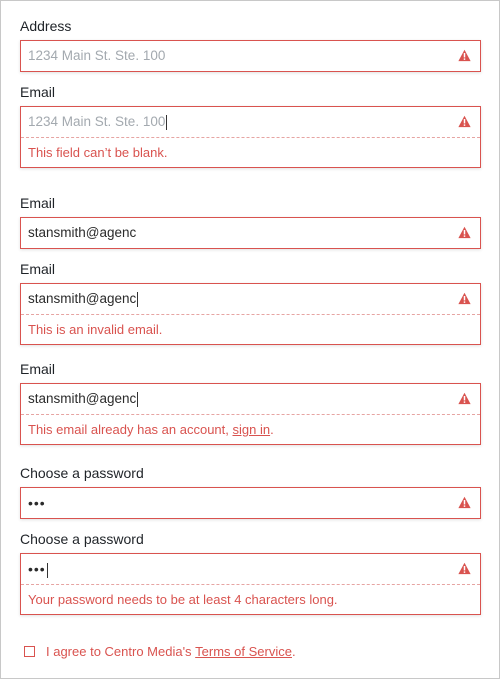 The image size is (500, 679). I want to click on address-label: Address, so click(46, 26).